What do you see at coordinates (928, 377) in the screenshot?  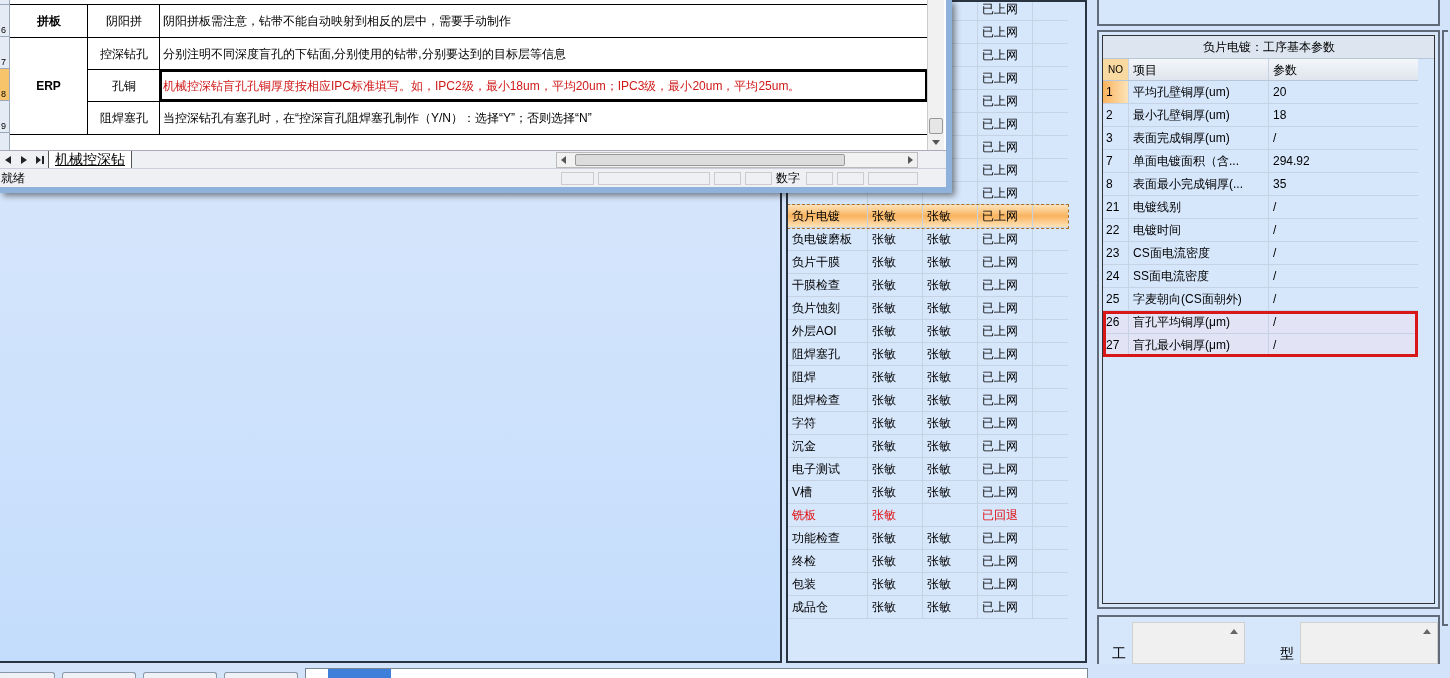 I see `process-row: 阻焊 张敏 张敏 已上网` at bounding box center [928, 377].